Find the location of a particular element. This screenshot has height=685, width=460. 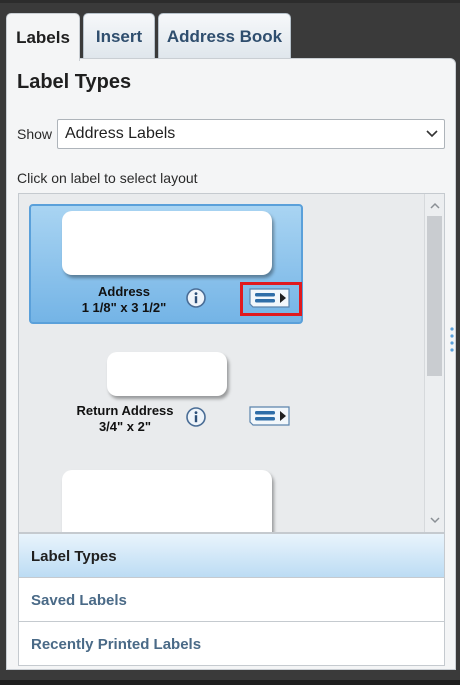

window-top-edge is located at coordinates (230, 1).